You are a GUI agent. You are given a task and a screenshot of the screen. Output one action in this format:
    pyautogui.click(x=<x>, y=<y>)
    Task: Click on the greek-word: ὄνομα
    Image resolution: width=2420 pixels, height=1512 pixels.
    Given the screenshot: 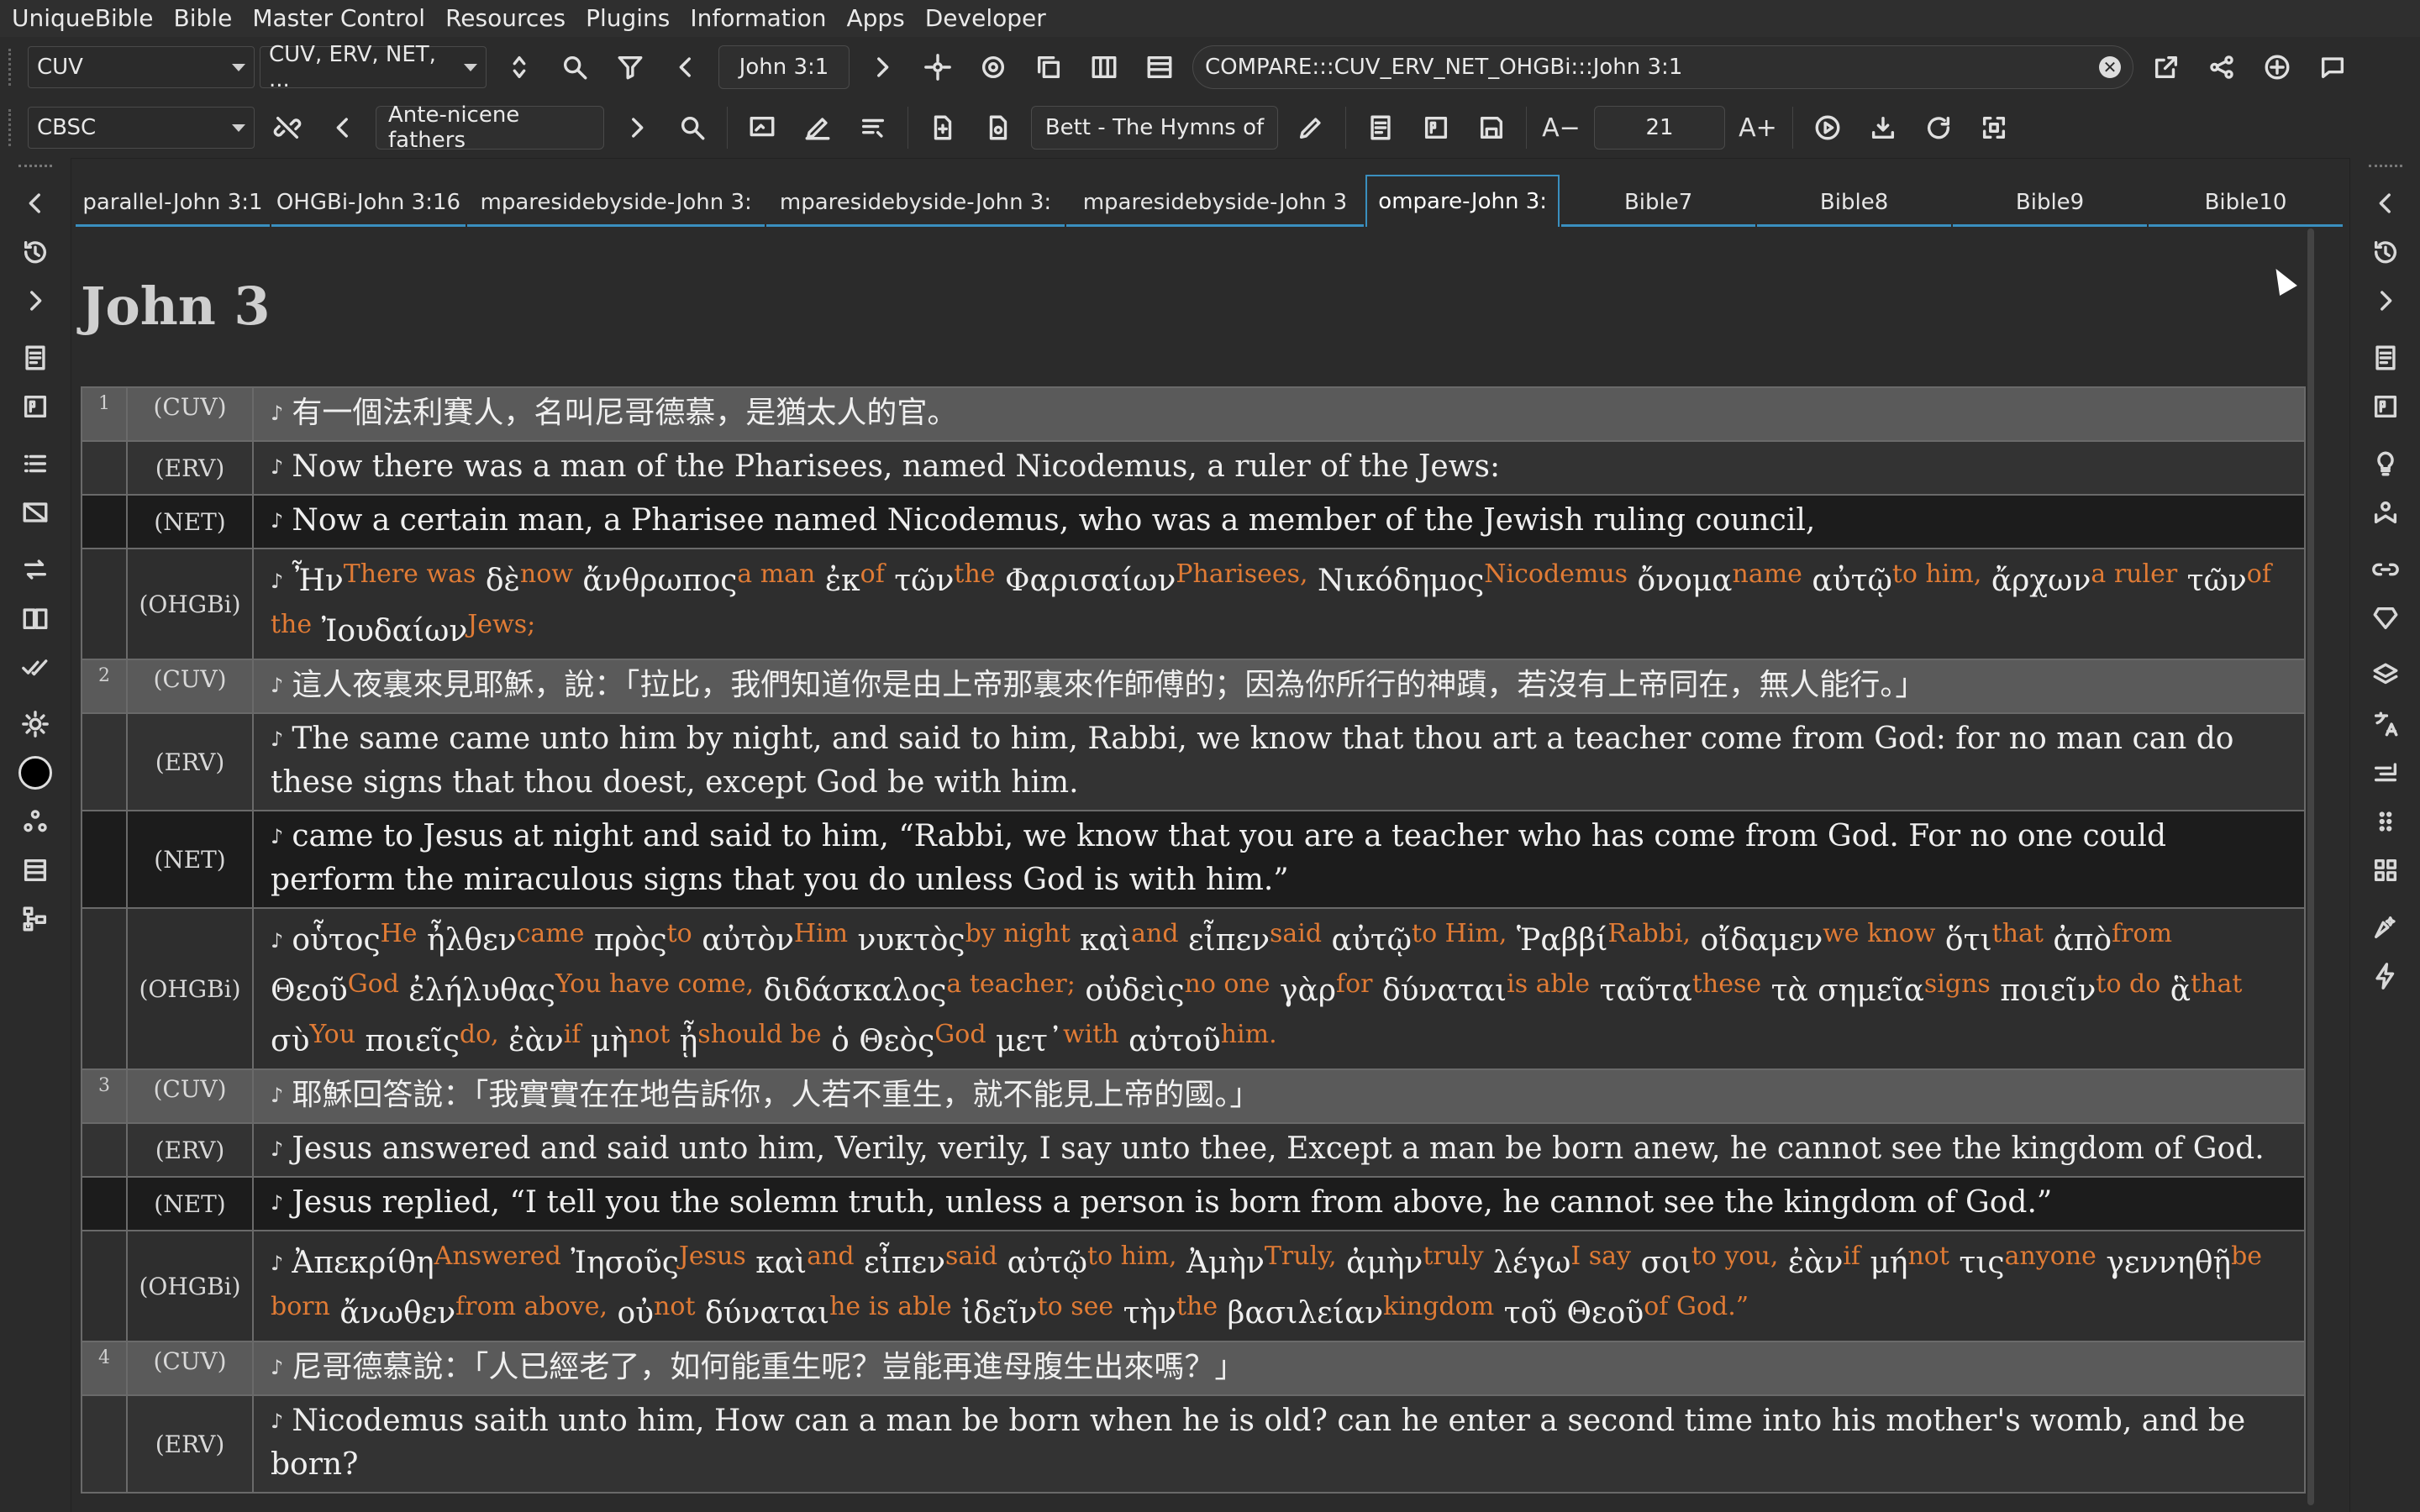 What is the action you would take?
    pyautogui.click(x=1685, y=581)
    